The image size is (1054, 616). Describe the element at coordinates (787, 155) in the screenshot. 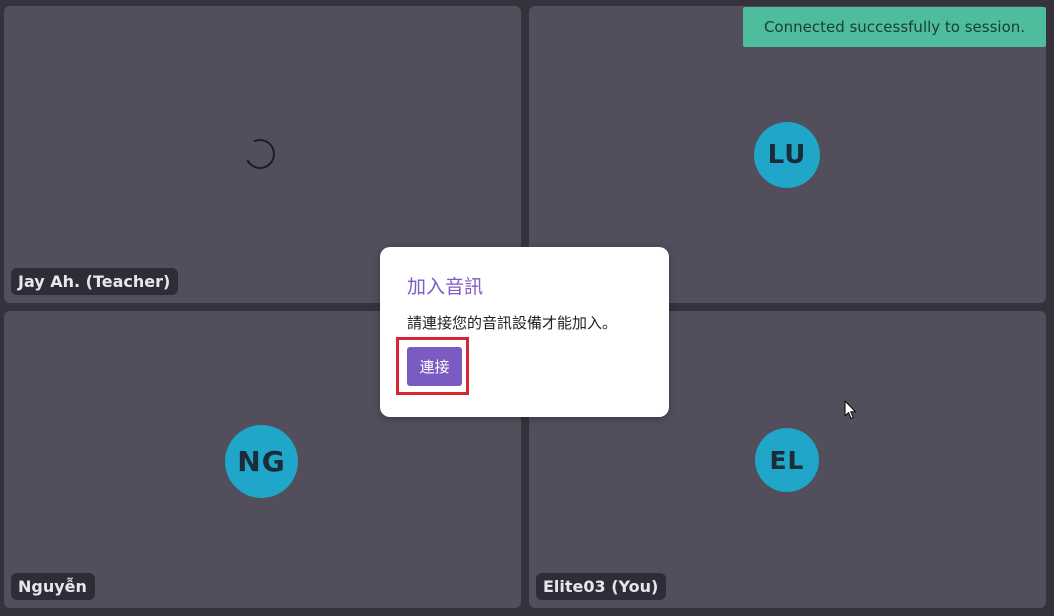

I see `participant-avatar: LU` at that location.